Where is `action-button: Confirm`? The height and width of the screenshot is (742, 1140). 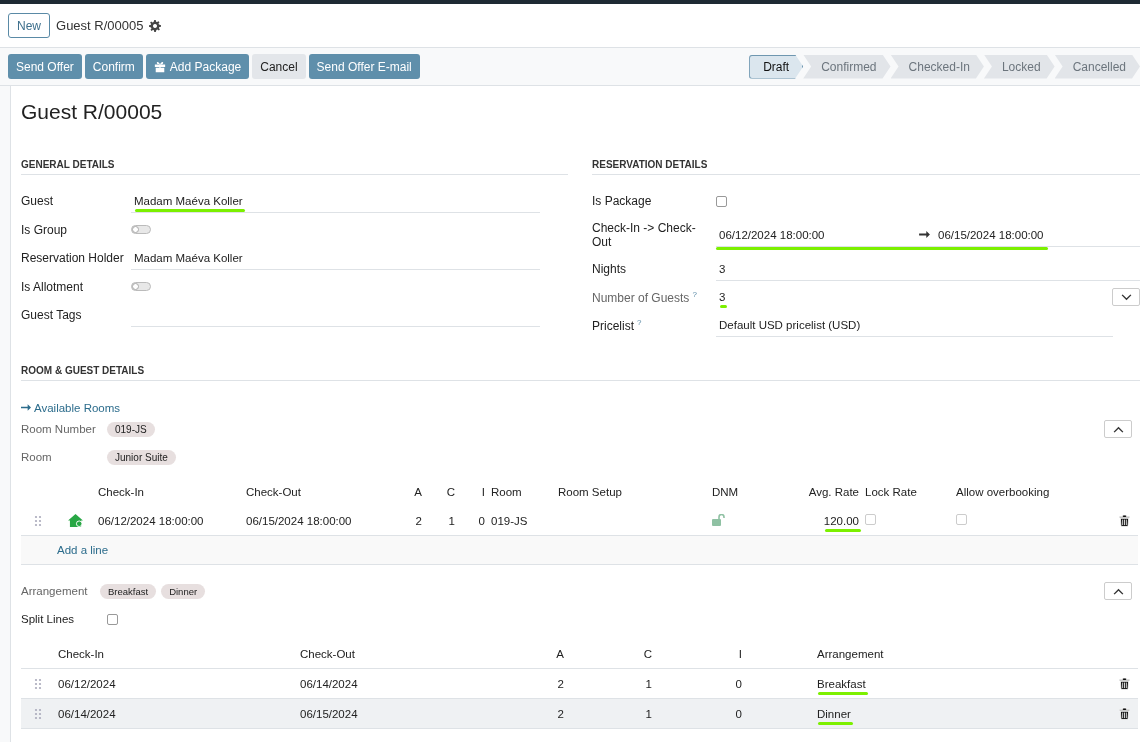
action-button: Confirm is located at coordinates (113, 66).